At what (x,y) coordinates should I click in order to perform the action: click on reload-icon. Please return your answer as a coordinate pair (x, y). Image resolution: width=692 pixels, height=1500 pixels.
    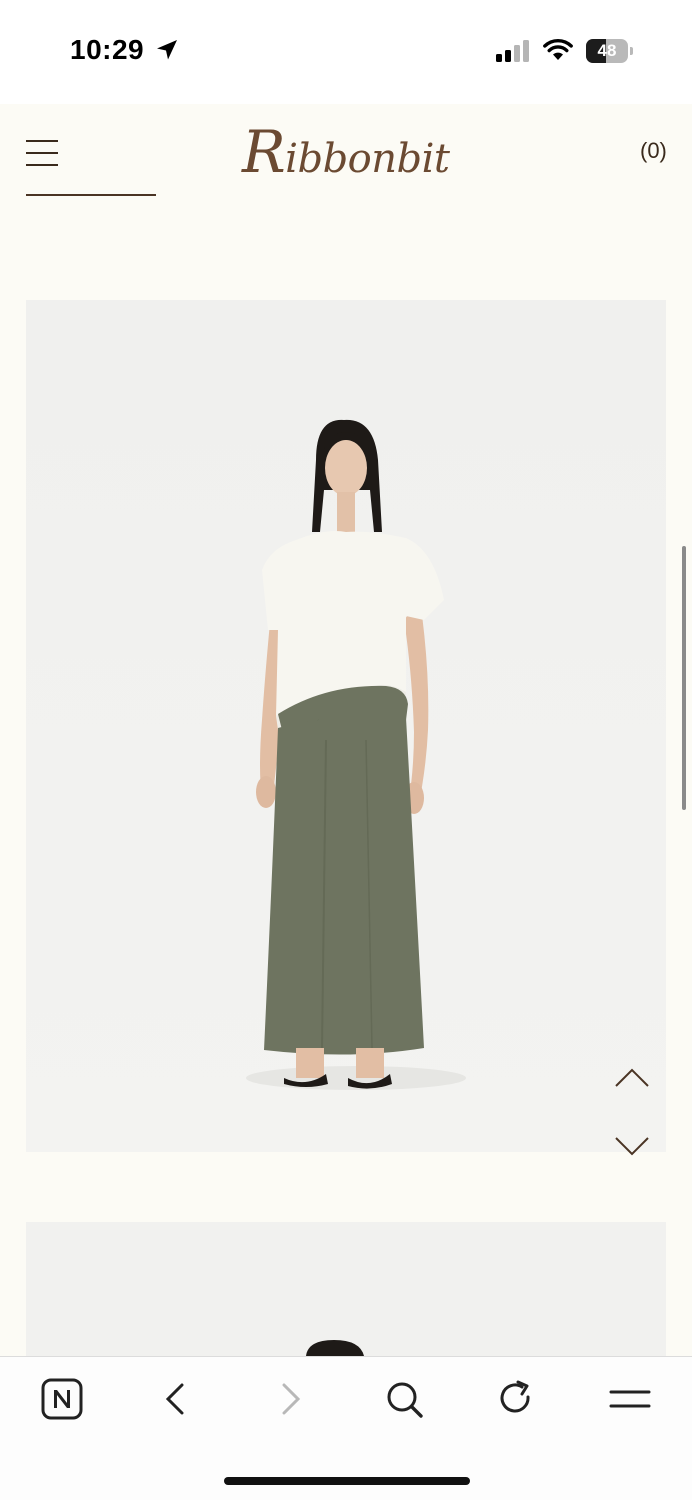
    Looking at the image, I should click on (516, 1399).